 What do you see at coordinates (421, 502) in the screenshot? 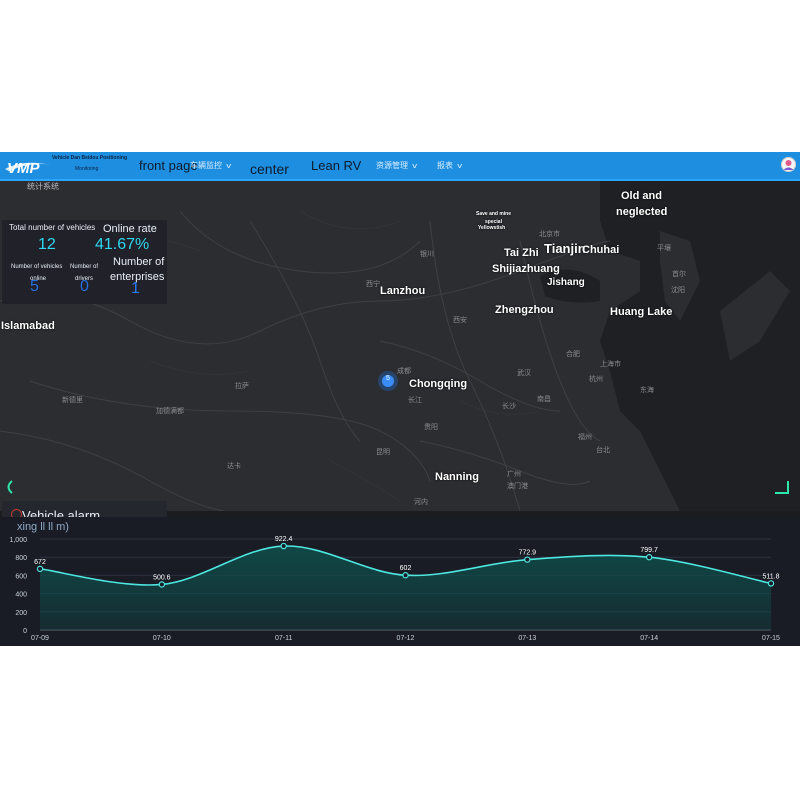
I see `map-base-label: 河内` at bounding box center [421, 502].